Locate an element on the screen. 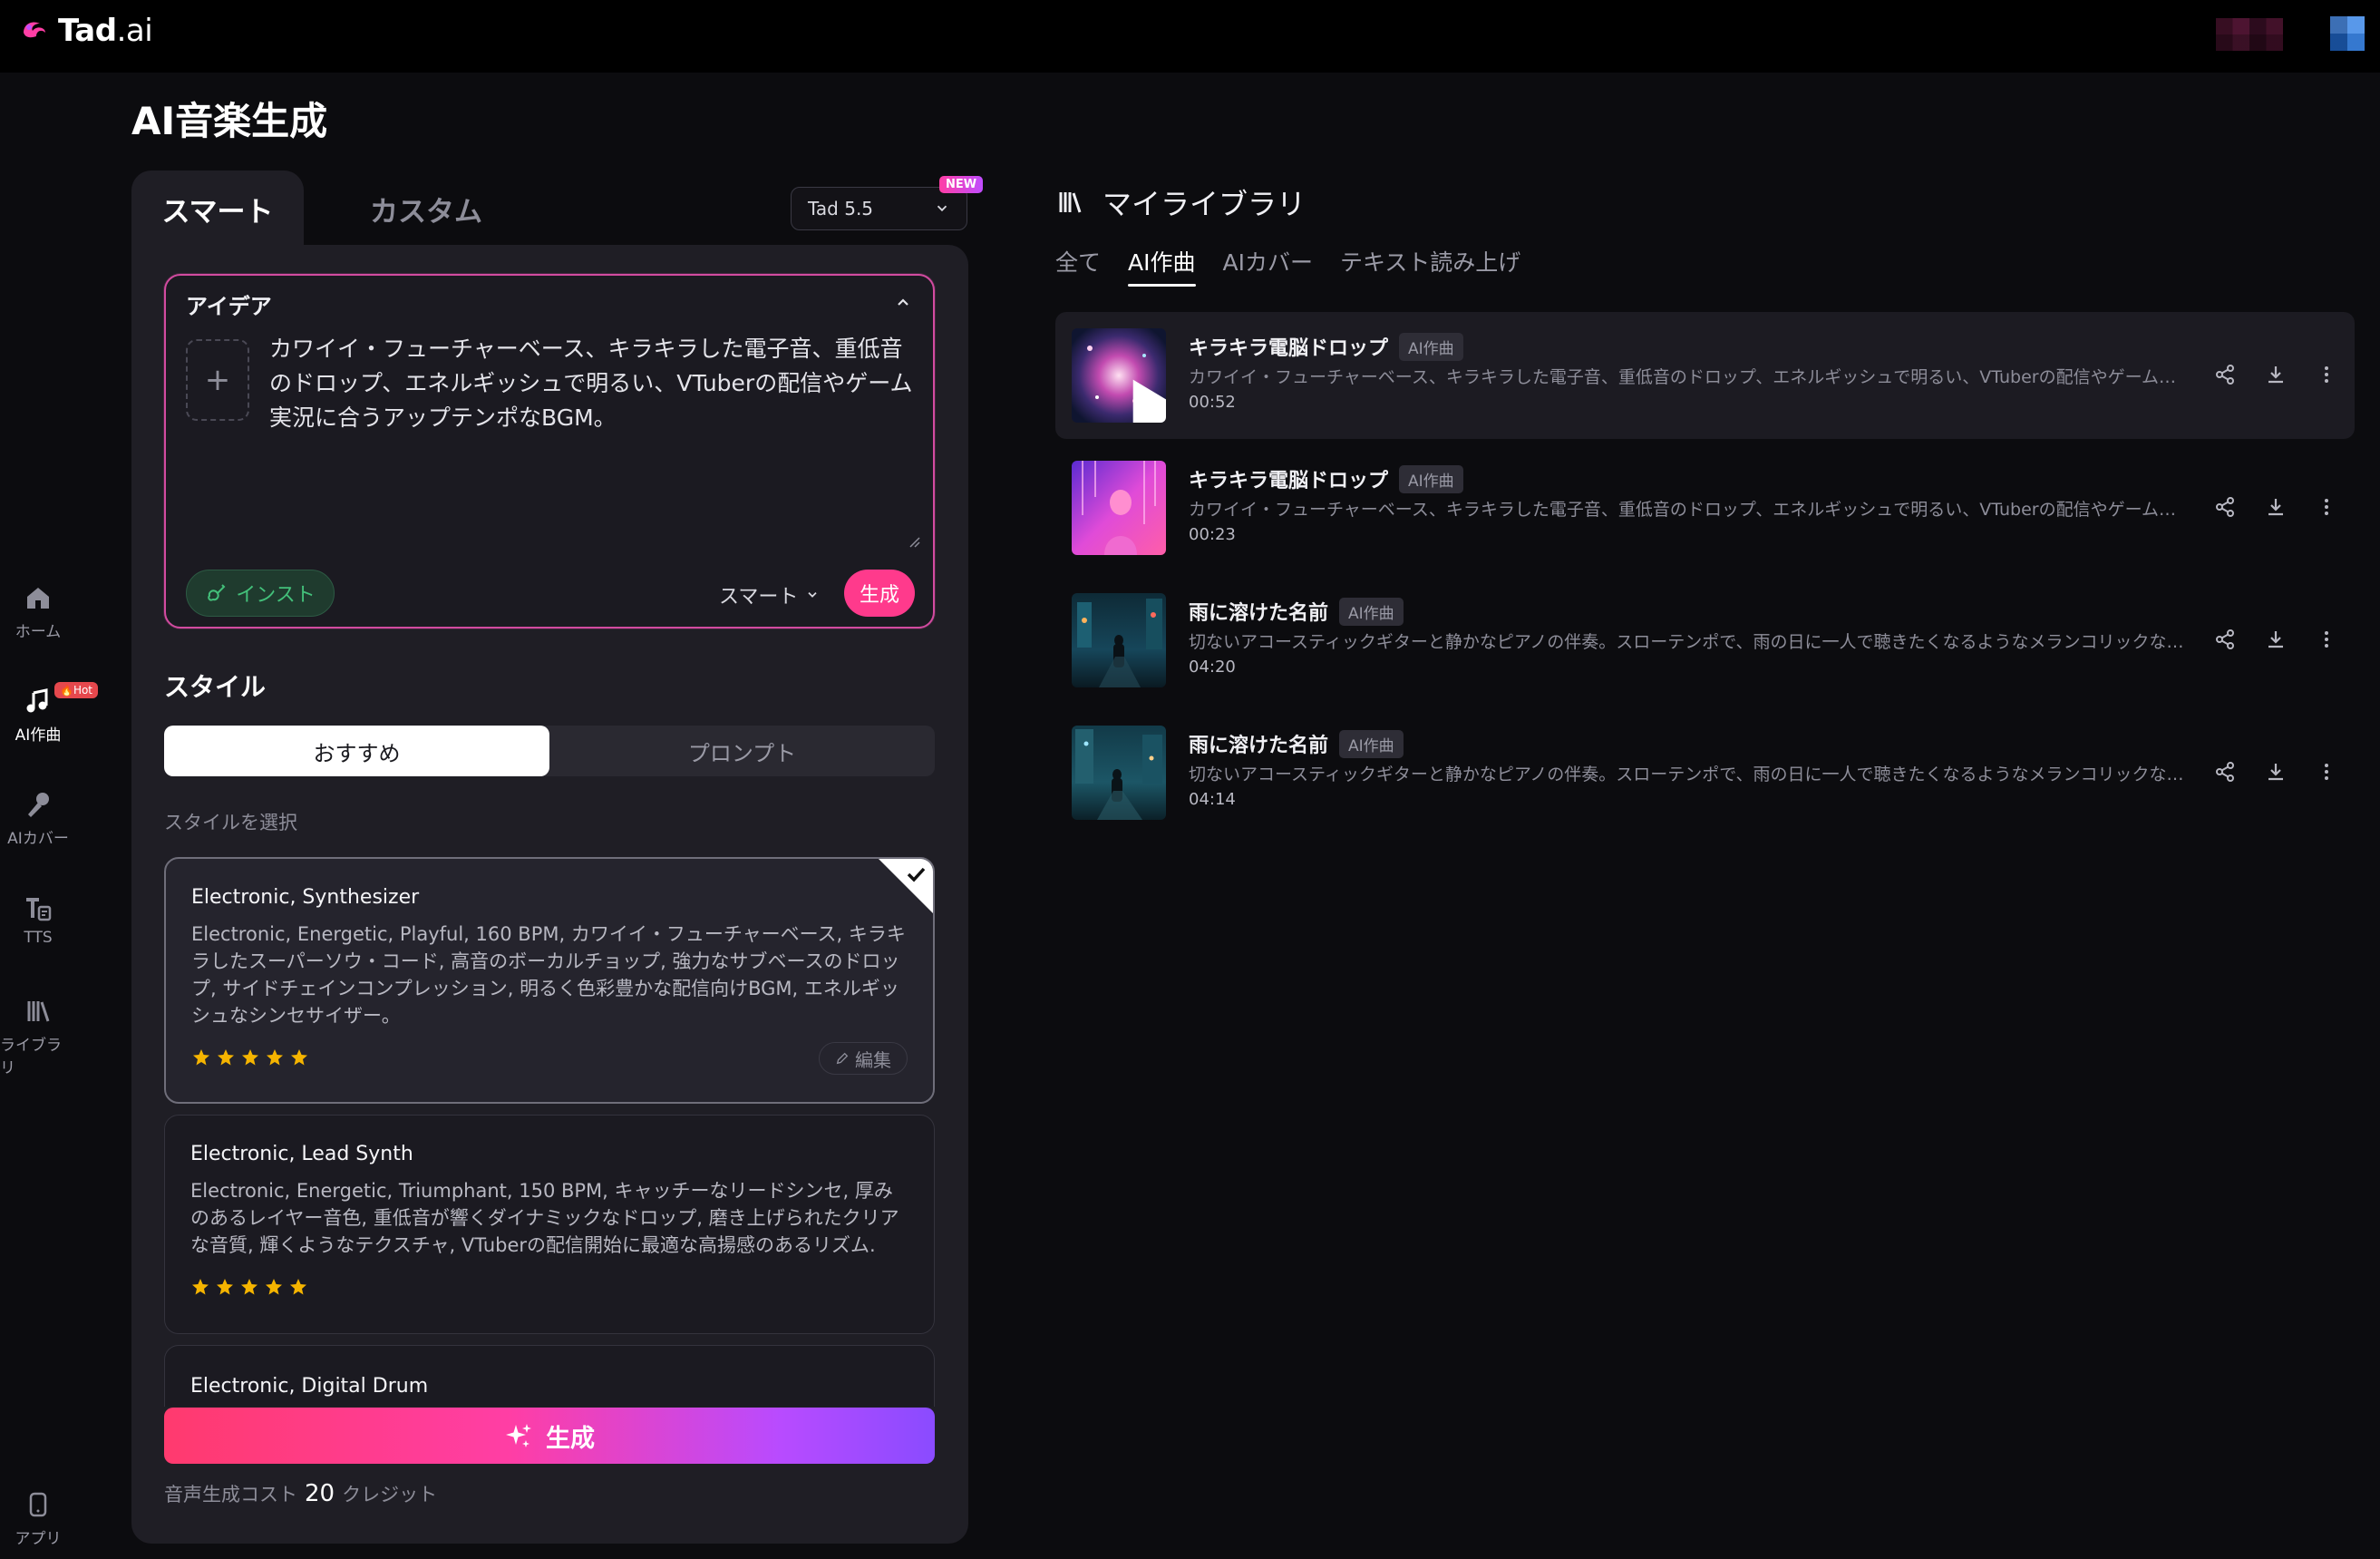 The image size is (2380, 1559). sidebar-item-app: アプリ is located at coordinates (38, 1518).